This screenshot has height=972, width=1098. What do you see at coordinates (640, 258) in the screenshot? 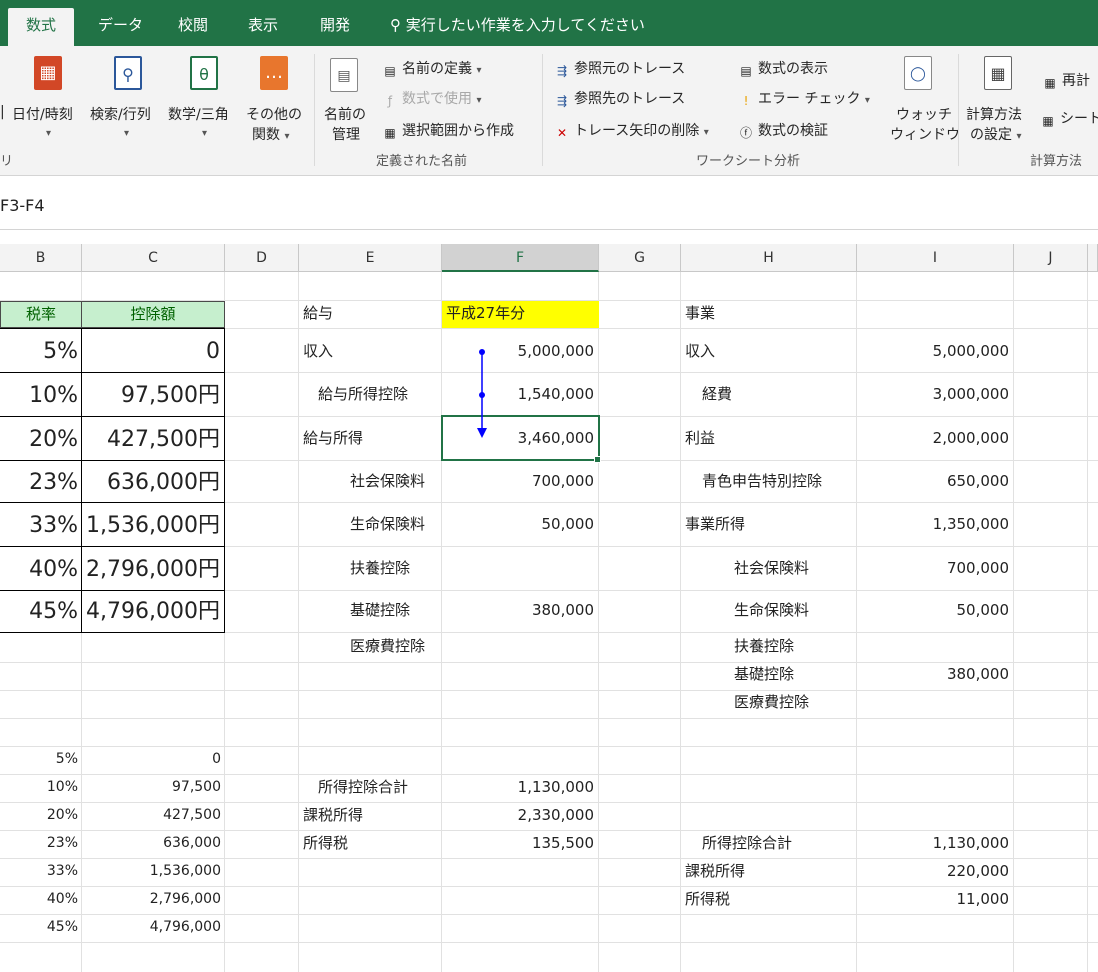
I see `column-header-g: G` at bounding box center [640, 258].